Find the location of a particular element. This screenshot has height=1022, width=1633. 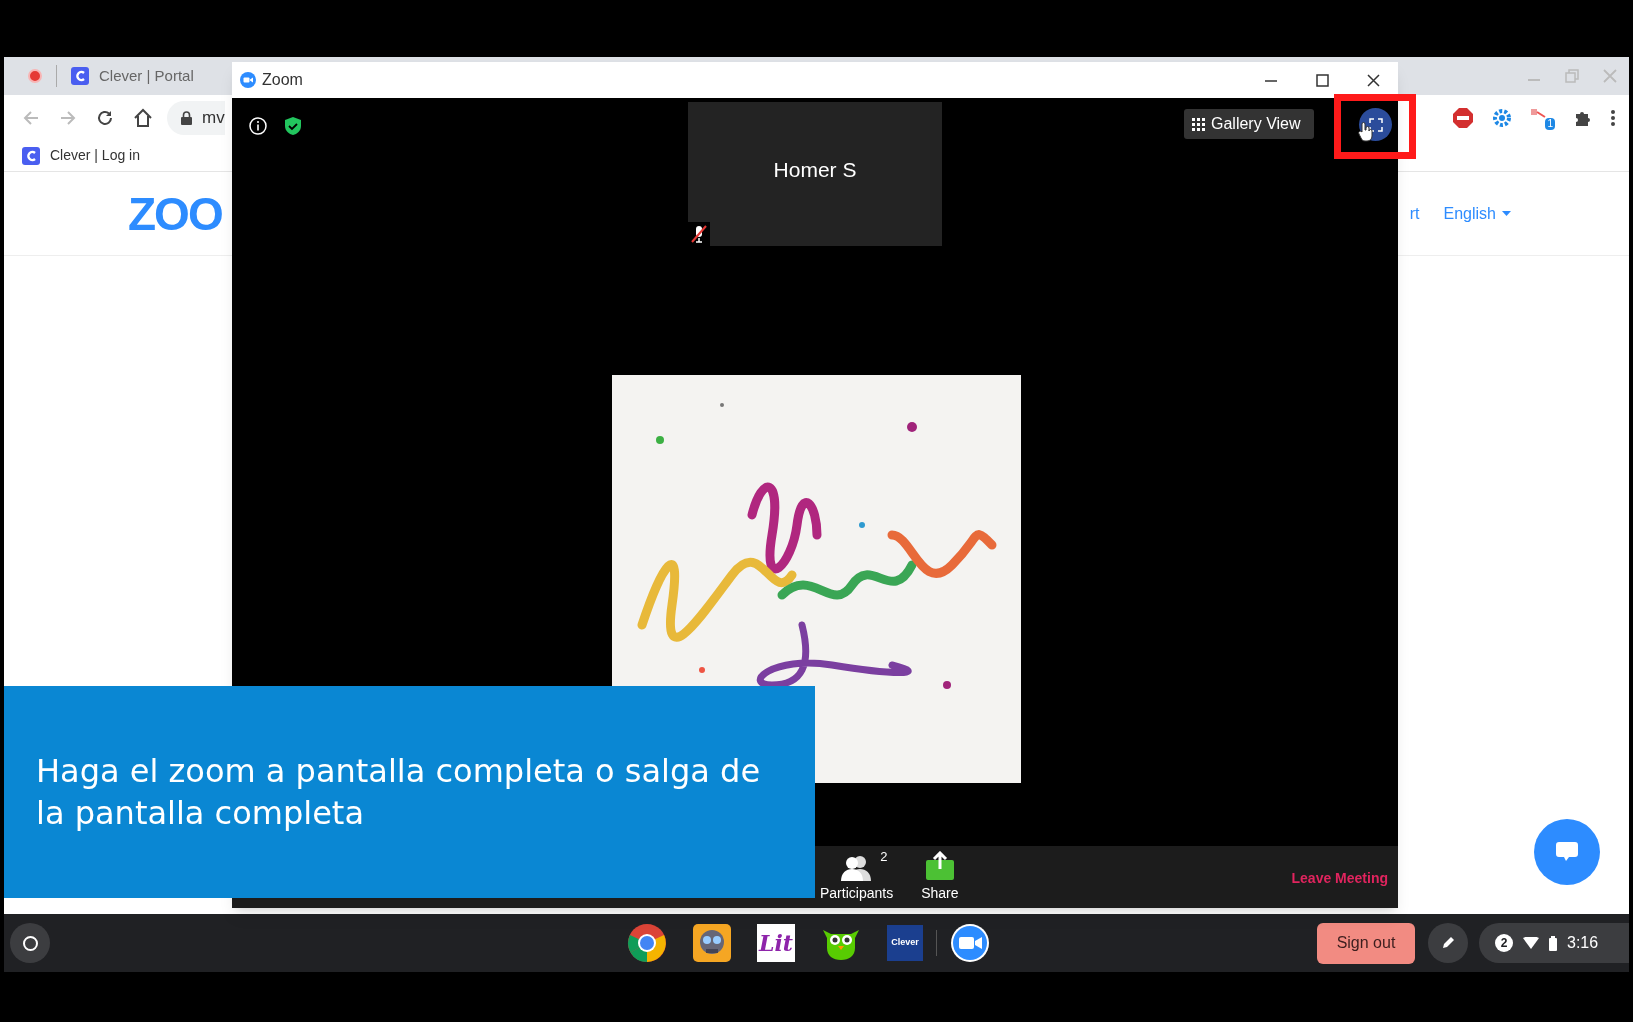

browser-tab: Clever | Portal is located at coordinates (132, 76).